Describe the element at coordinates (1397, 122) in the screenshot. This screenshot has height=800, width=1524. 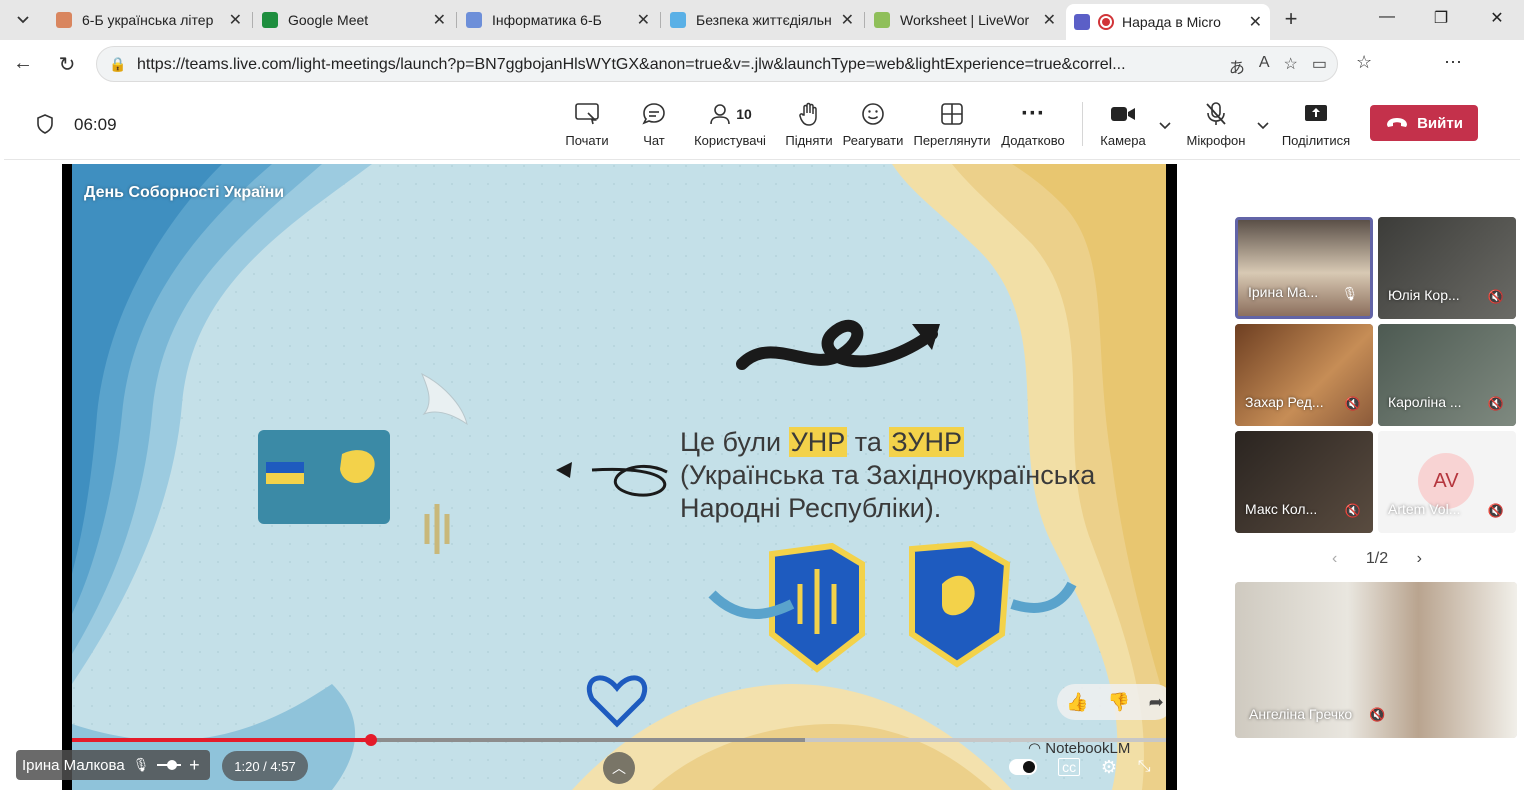
I see `hang-up-icon` at that location.